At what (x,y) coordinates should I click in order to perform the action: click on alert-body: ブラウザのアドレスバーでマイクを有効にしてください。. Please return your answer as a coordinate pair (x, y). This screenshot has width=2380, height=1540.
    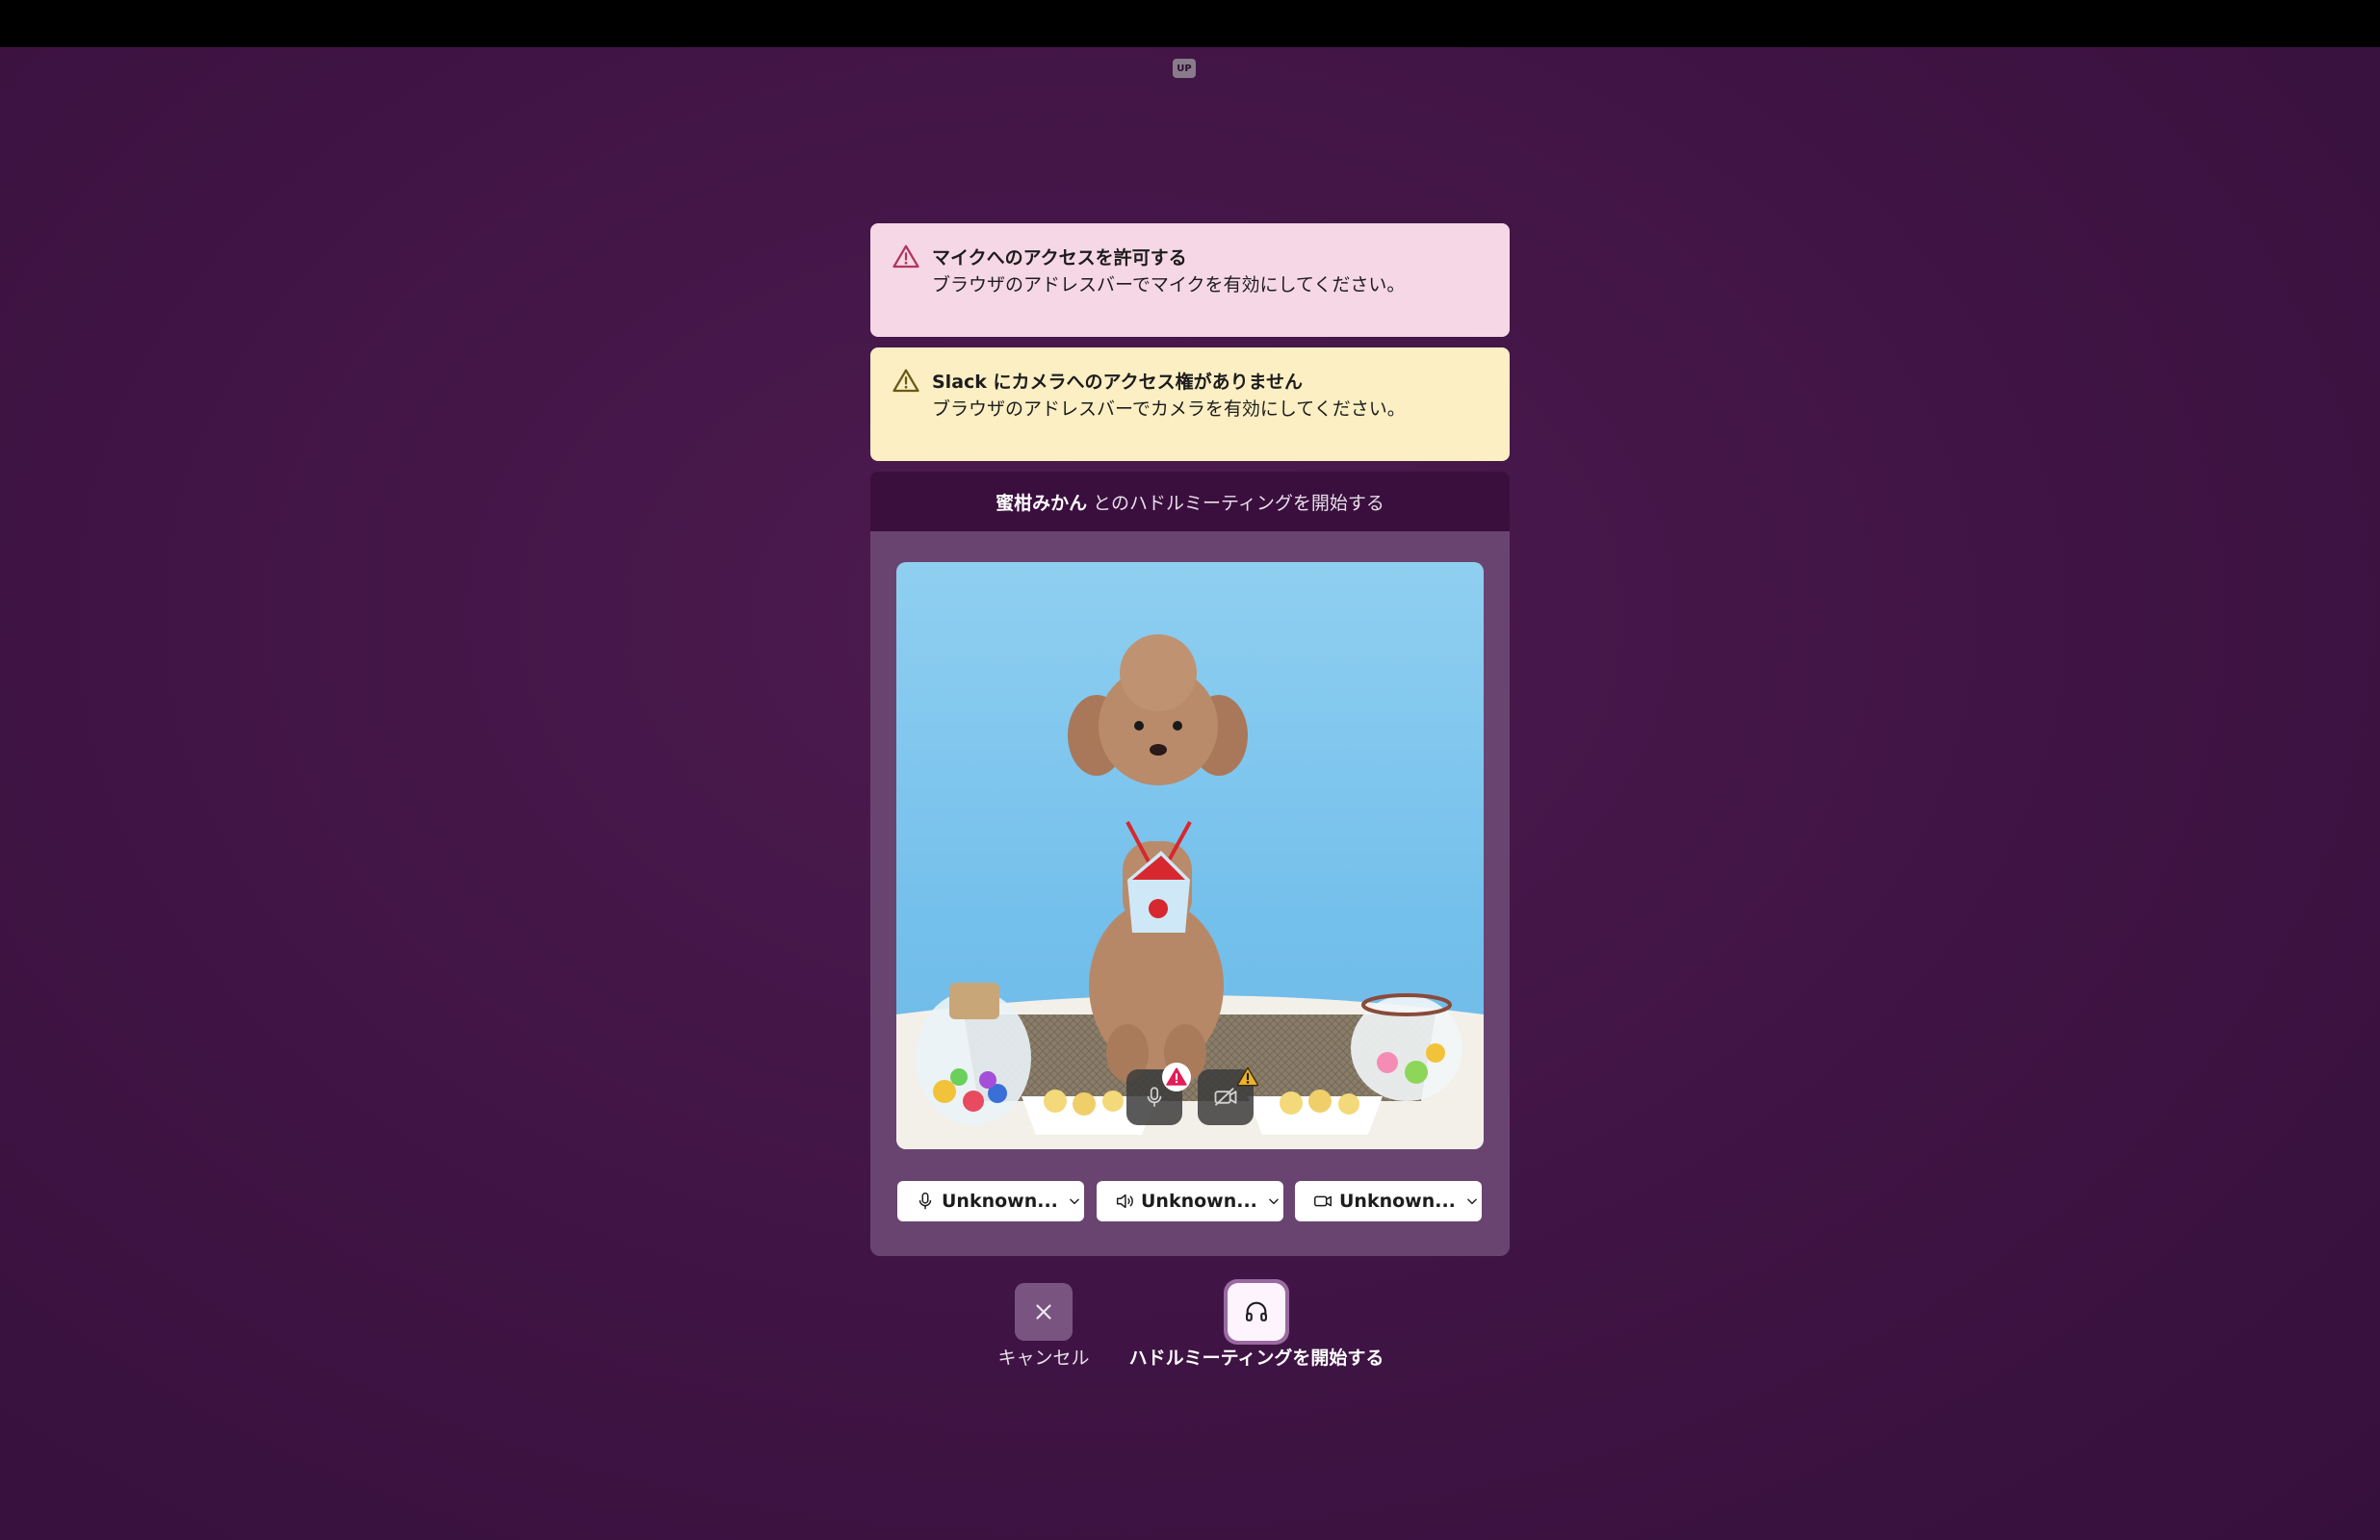
    Looking at the image, I should click on (1169, 284).